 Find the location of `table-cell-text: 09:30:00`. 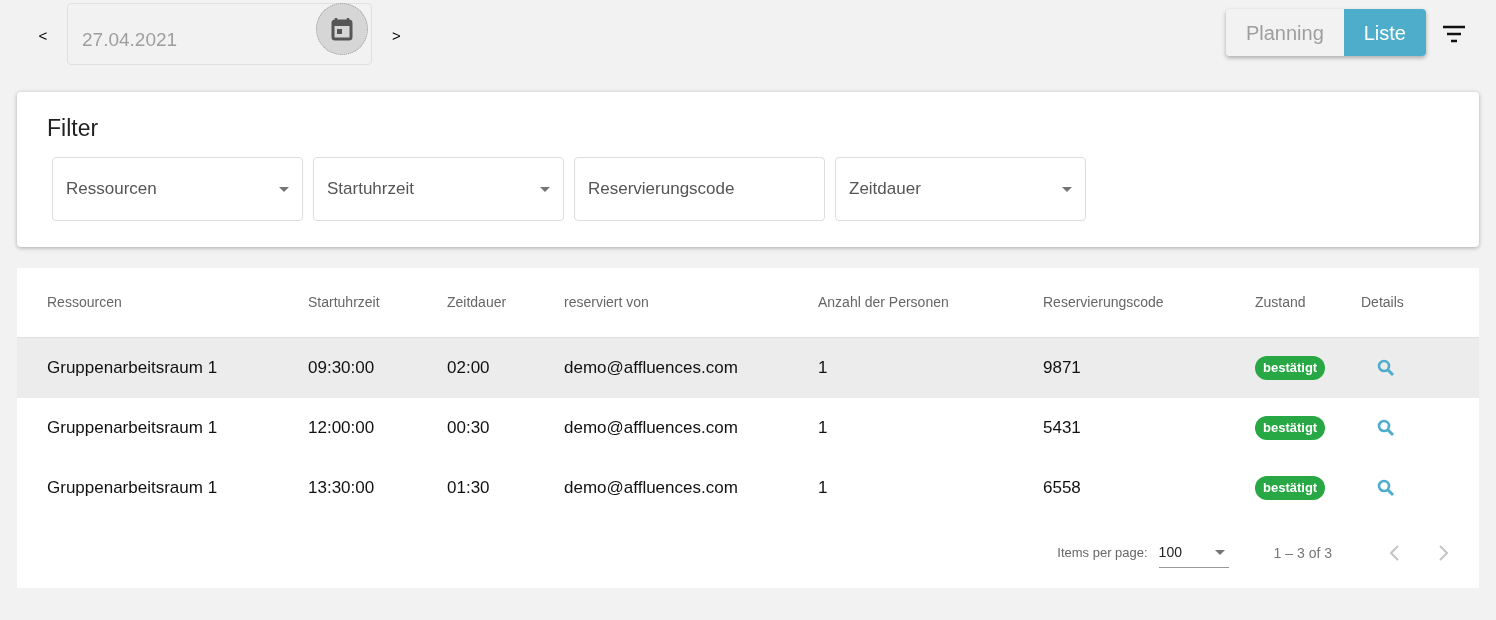

table-cell-text: 09:30:00 is located at coordinates (341, 368).